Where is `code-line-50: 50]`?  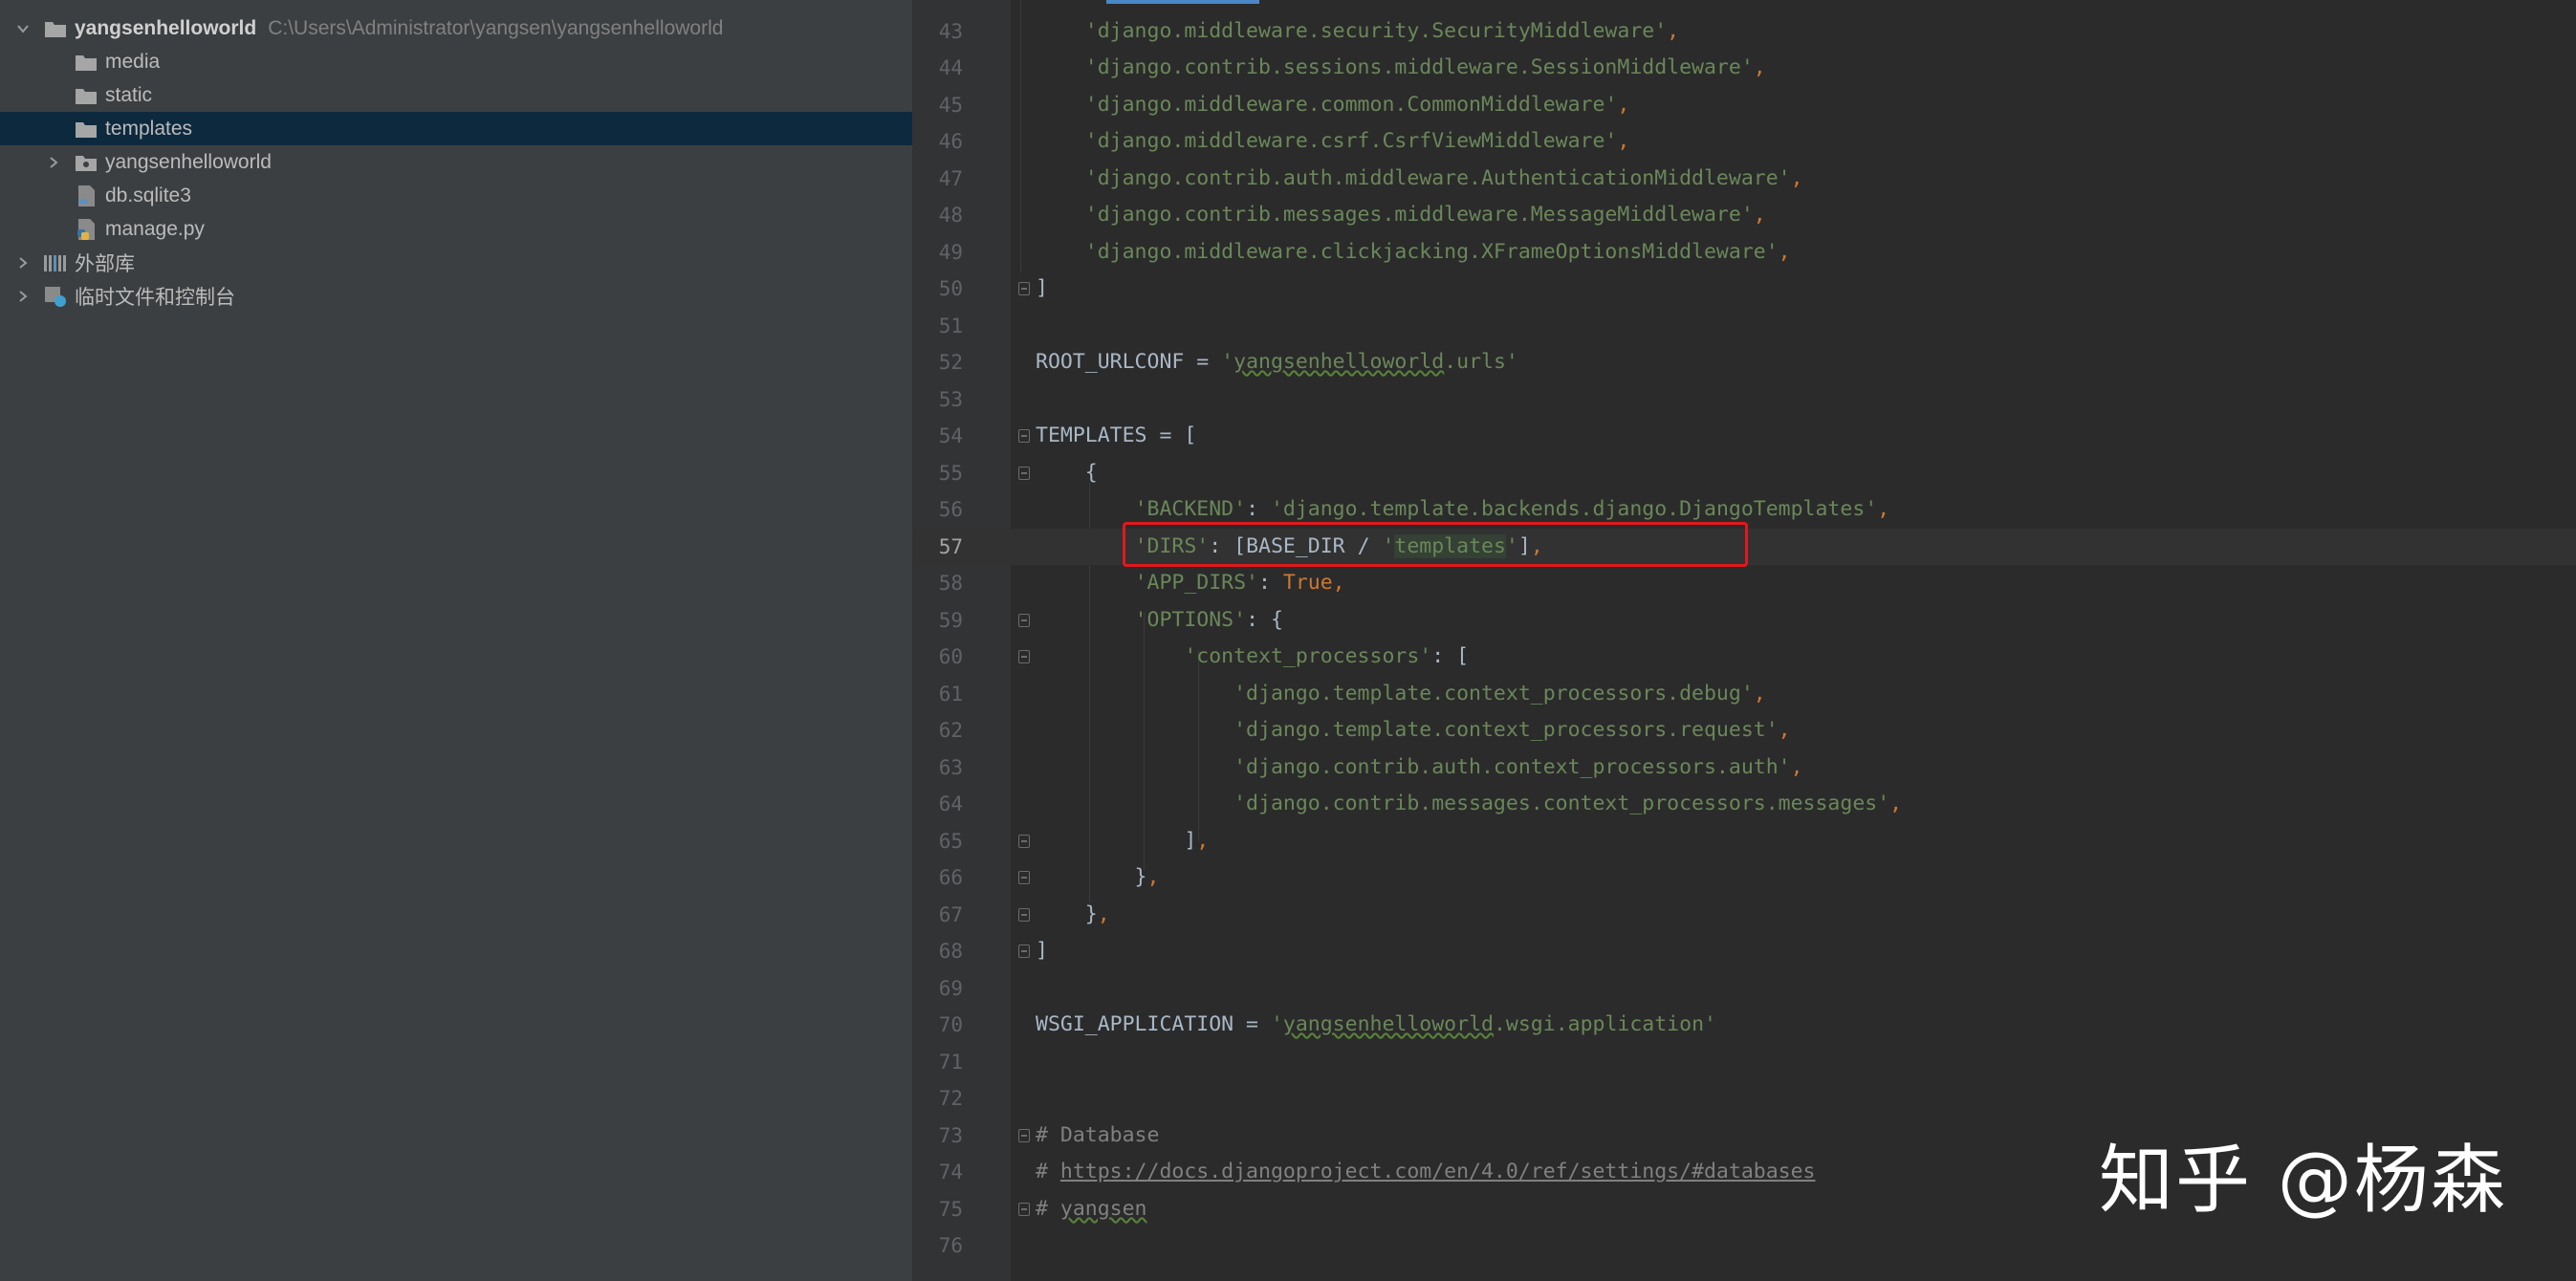 code-line-50: 50] is located at coordinates (1745, 289).